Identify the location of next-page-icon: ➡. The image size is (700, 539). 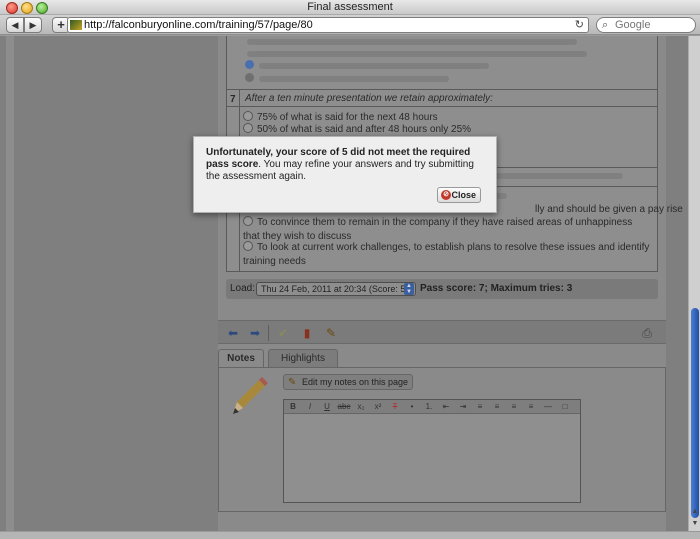
(255, 333).